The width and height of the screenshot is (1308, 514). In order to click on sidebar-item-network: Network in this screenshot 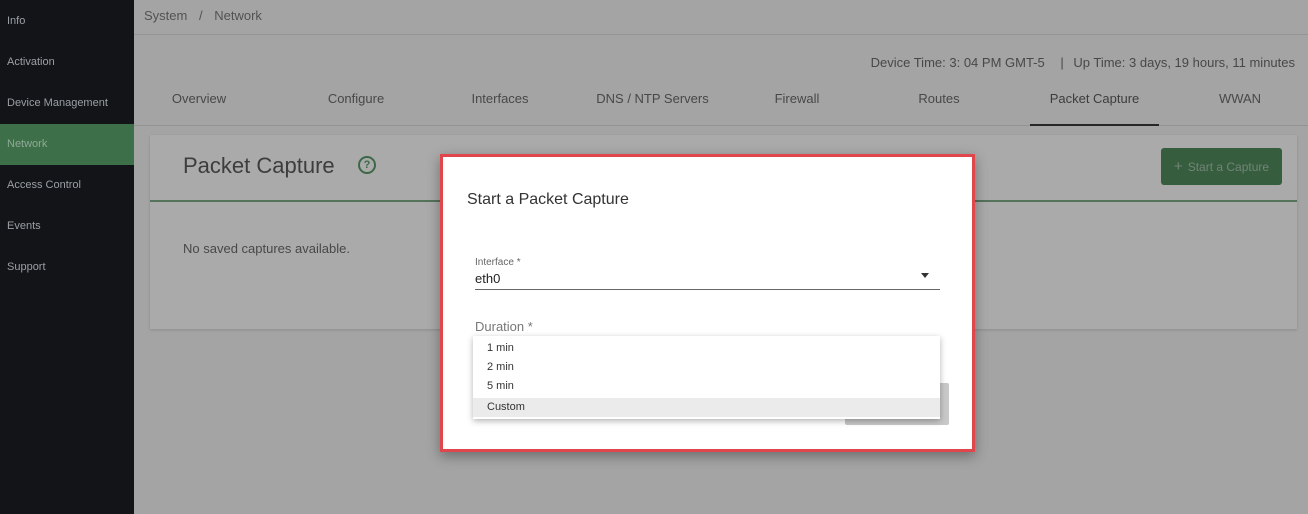, I will do `click(67, 144)`.